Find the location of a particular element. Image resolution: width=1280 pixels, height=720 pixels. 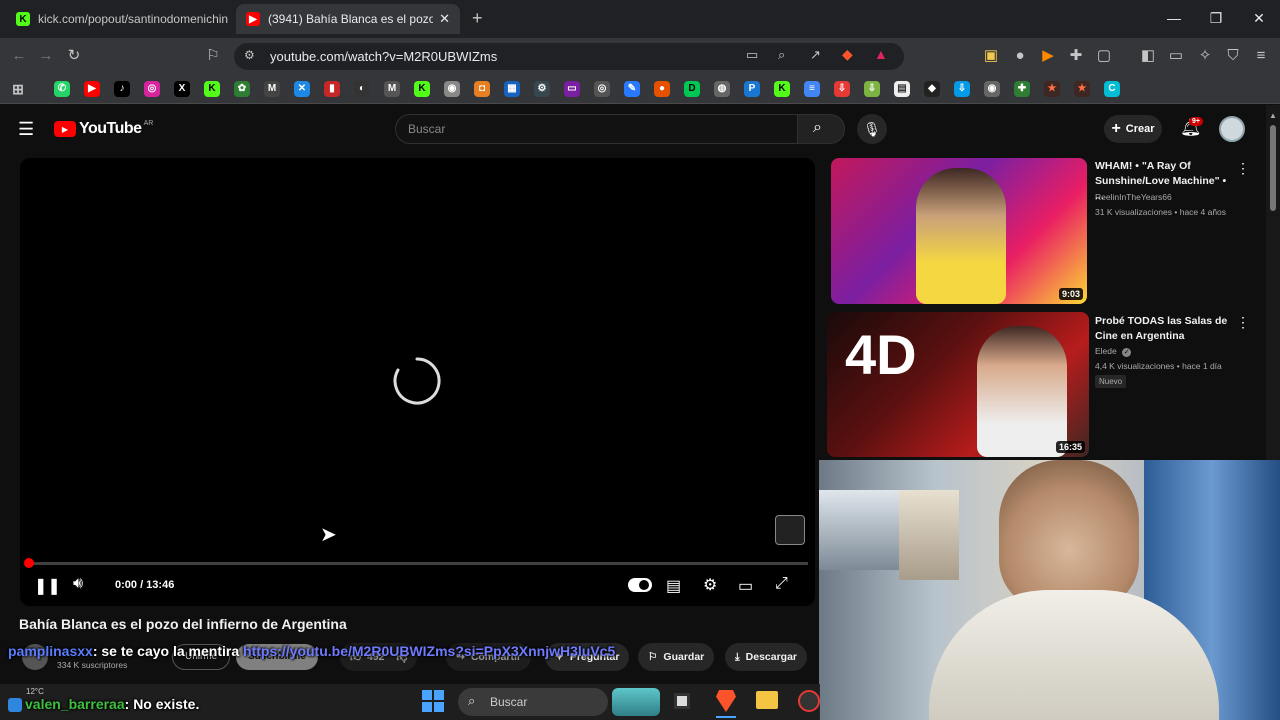

instagram-icon: ◎ is located at coordinates (152, 89).